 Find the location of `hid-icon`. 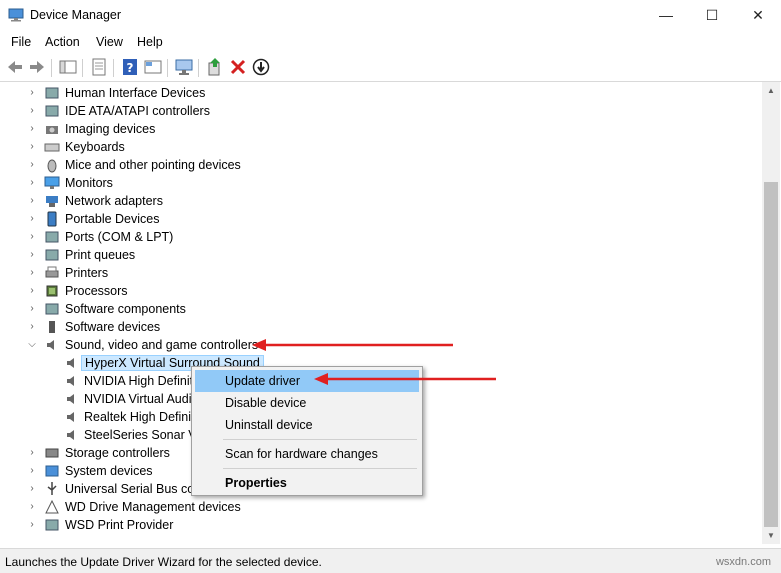

hid-icon is located at coordinates (52, 93).